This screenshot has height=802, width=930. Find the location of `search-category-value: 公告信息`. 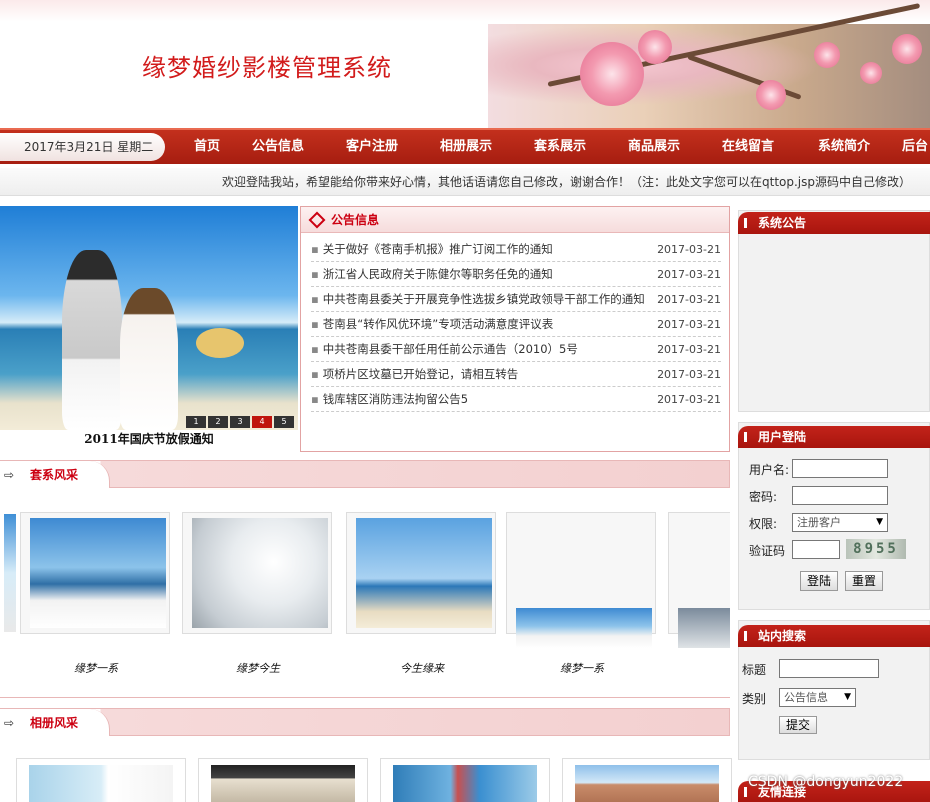

search-category-value: 公告信息 is located at coordinates (806, 697).